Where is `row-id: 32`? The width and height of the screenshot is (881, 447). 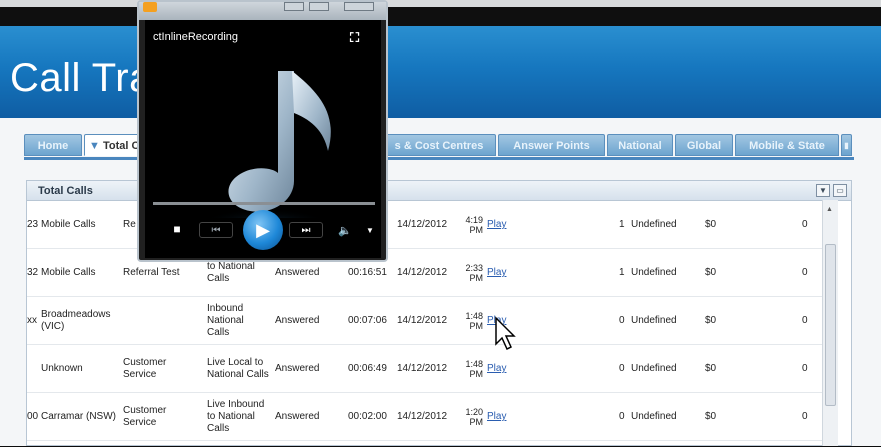
row-id: 32 is located at coordinates (33, 272).